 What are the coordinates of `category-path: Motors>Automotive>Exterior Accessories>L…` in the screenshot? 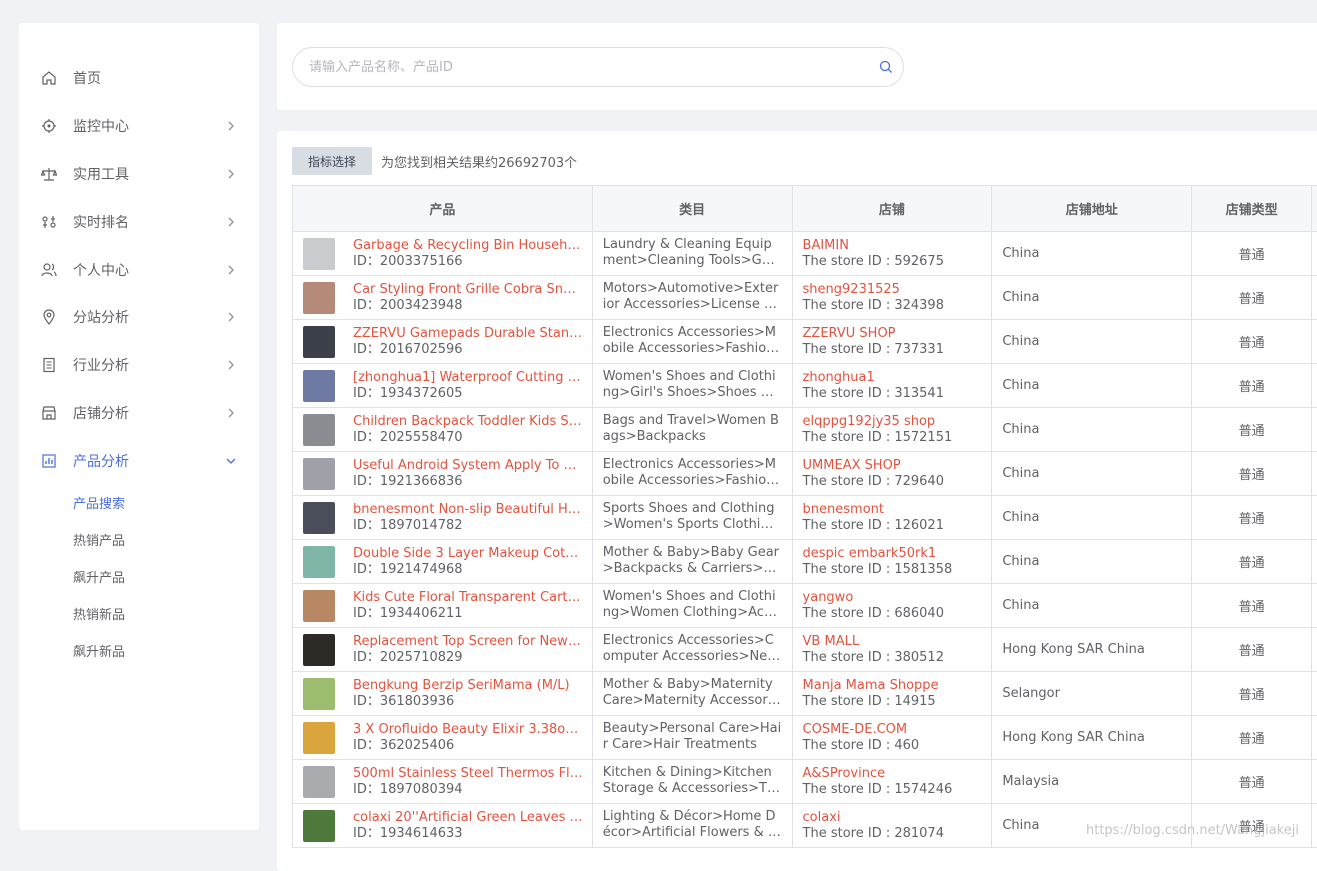 It's located at (690, 296).